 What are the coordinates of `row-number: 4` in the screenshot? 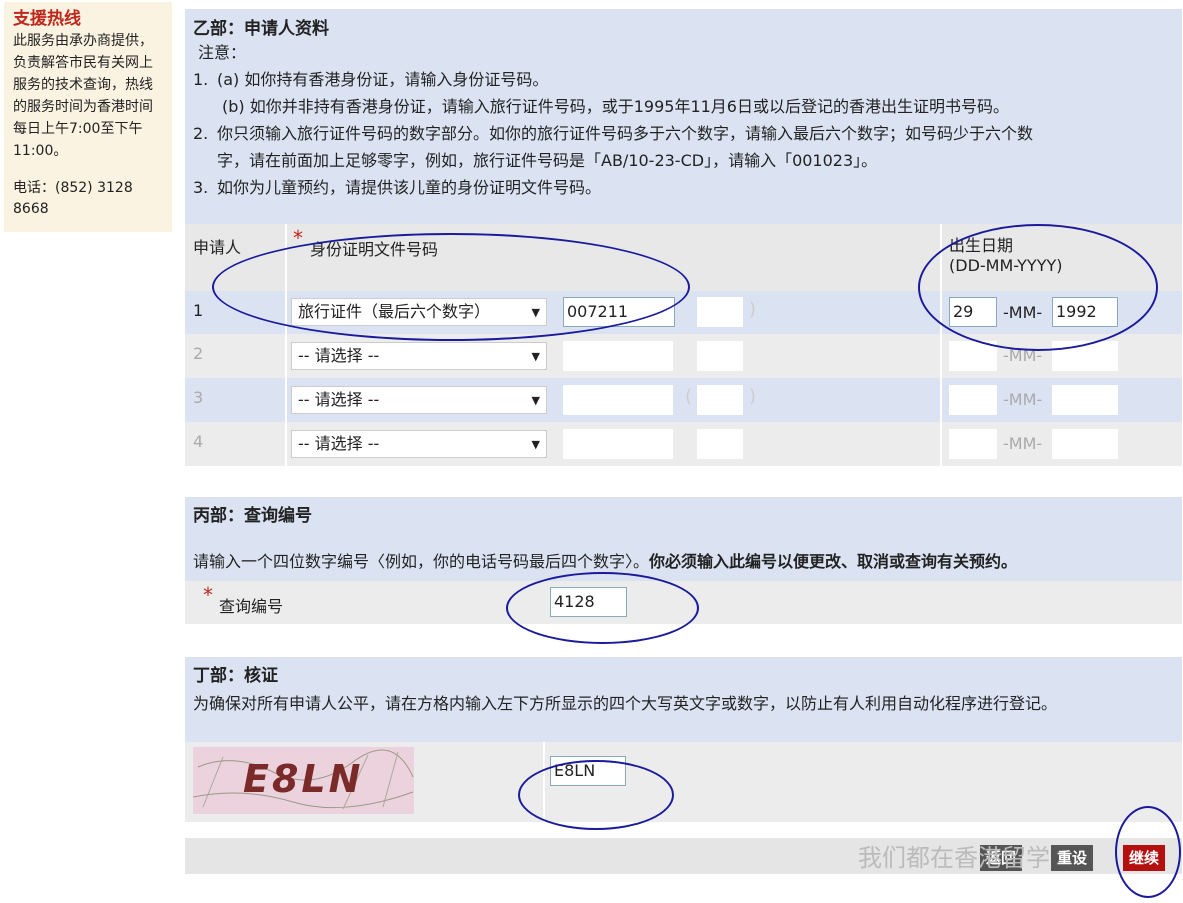 It's located at (198, 441).